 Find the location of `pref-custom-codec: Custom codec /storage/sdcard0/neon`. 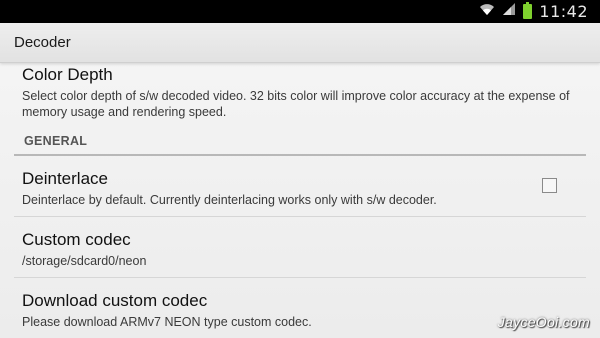

pref-custom-codec: Custom codec /storage/sdcard0/neon is located at coordinates (304, 249).